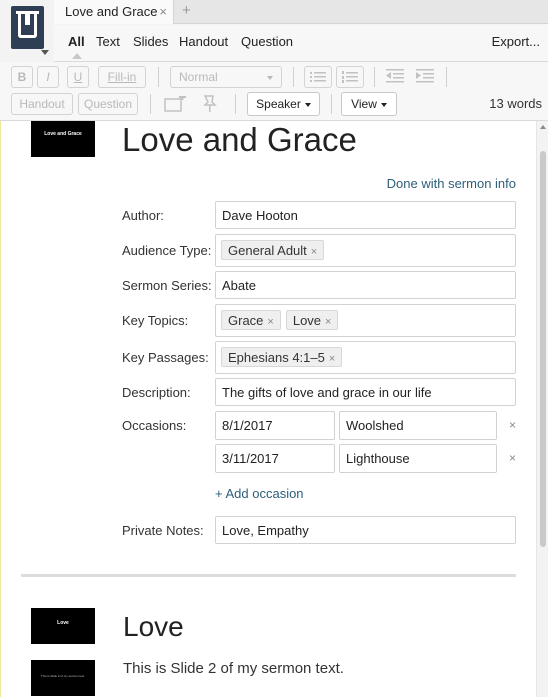 The height and width of the screenshot is (697, 548). What do you see at coordinates (364, 104) in the screenshot?
I see `view-label: View` at bounding box center [364, 104].